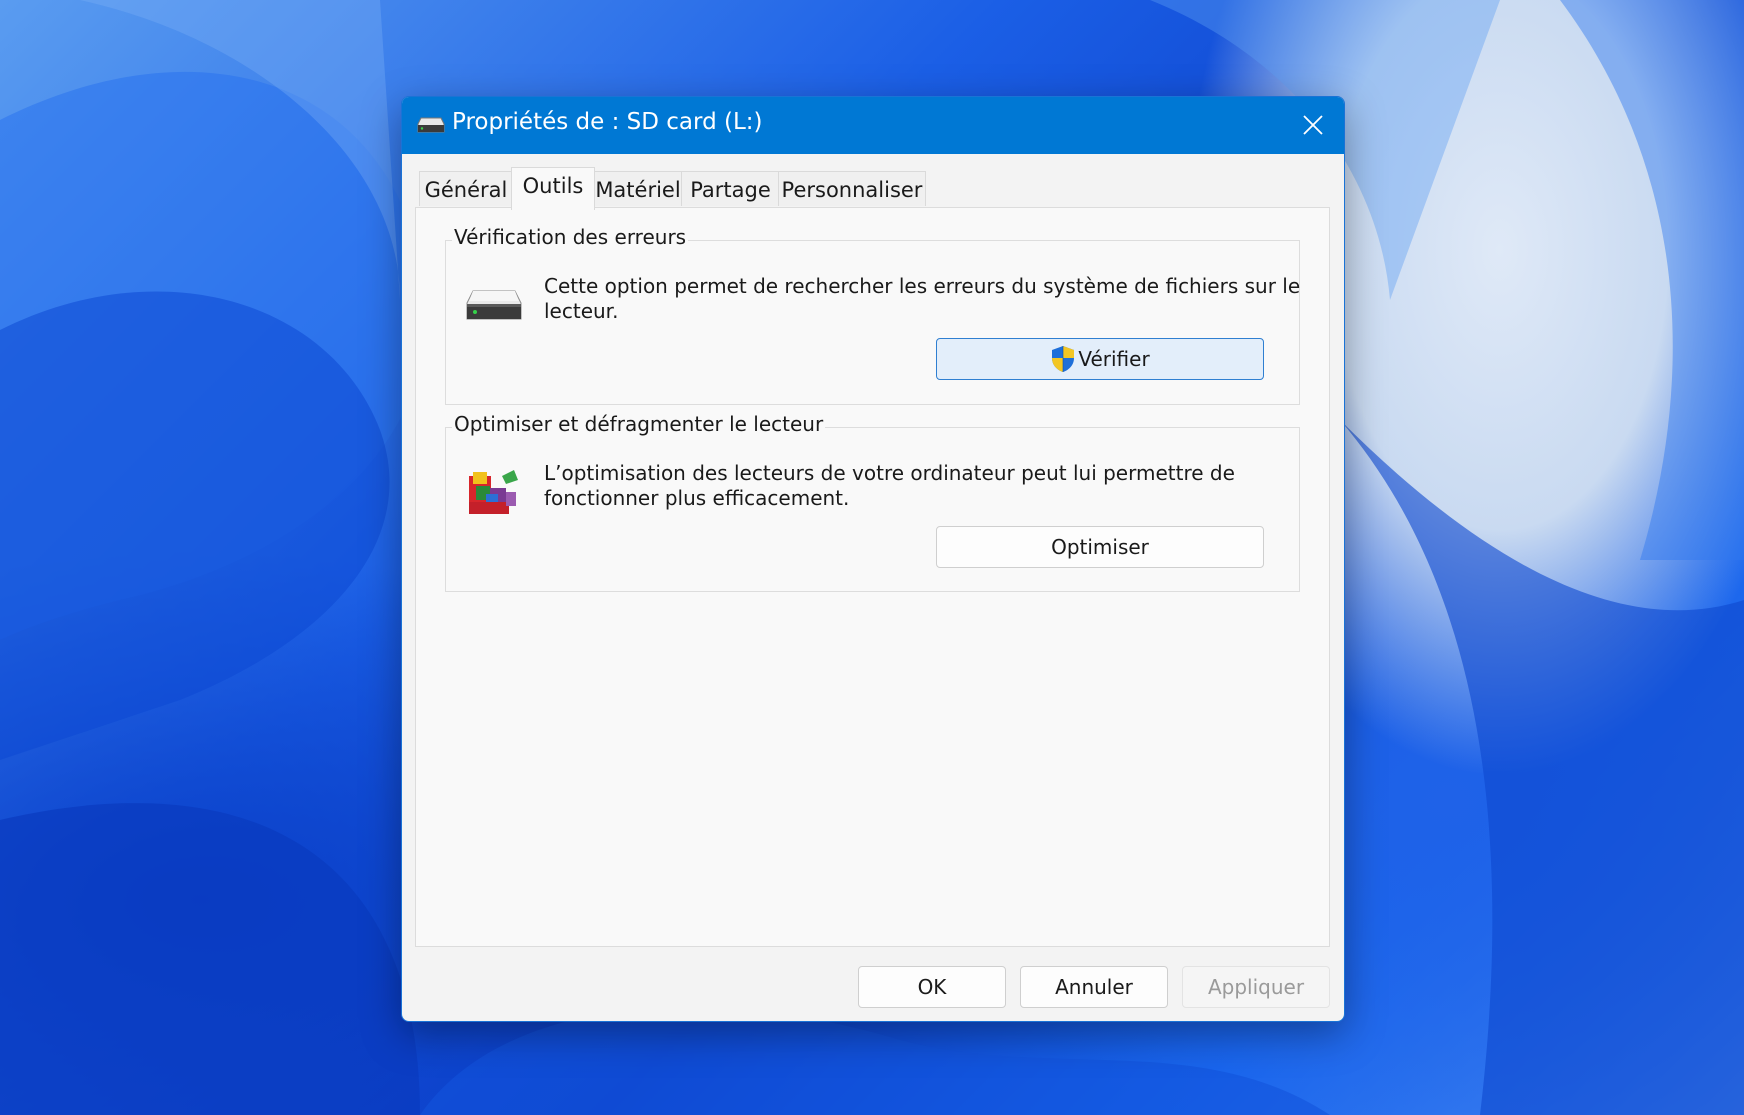  I want to click on error-check-title: Vérification des erreurs, so click(570, 237).